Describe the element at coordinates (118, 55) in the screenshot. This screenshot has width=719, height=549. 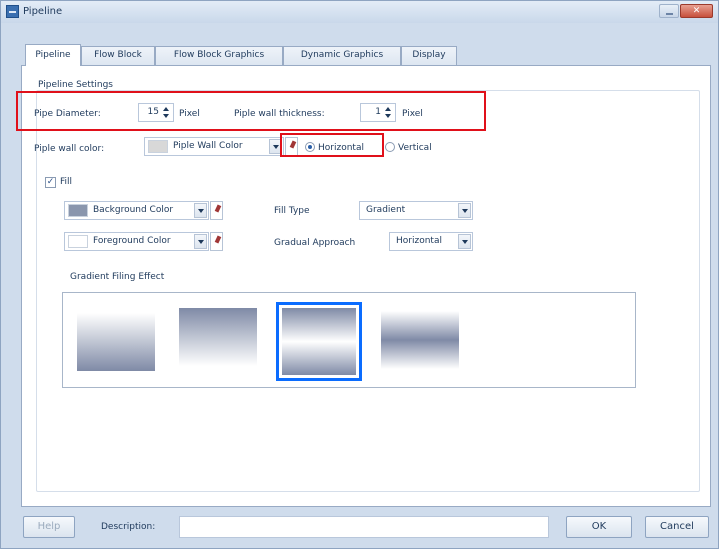
I see `tab-flow-block: Flow Block` at that location.